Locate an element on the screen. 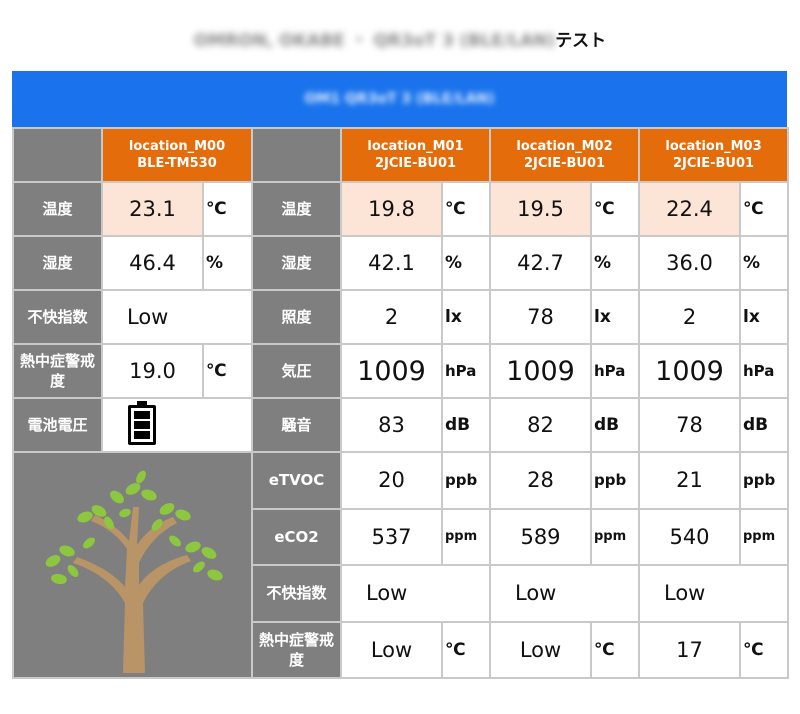  m01-illuminance-unit: lx is located at coordinates (466, 317).